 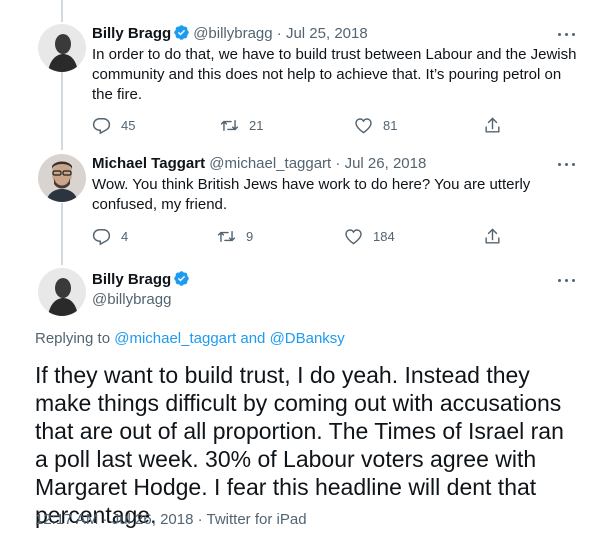 What do you see at coordinates (241, 125) in the screenshot?
I see `retweet-button: 21` at bounding box center [241, 125].